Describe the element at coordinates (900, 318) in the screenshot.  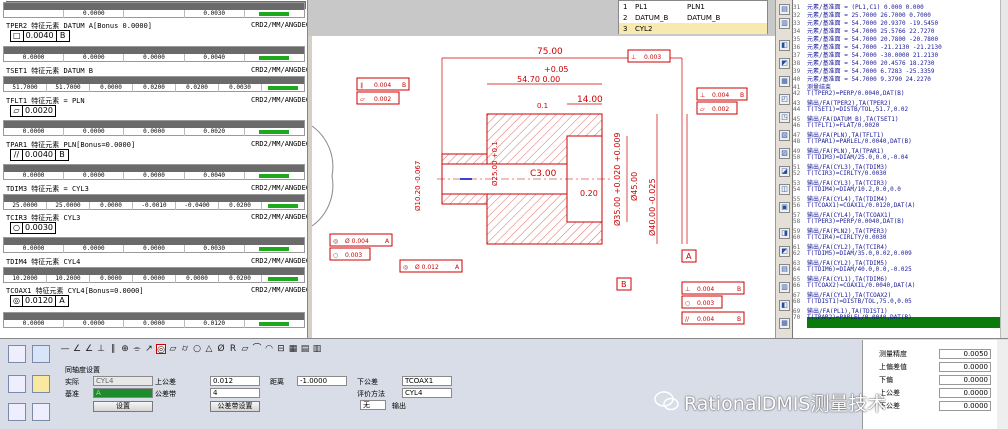
I see `code-line: 70 T(TPAR2)=PARLEL/0.0040,DAT(B)` at that location.